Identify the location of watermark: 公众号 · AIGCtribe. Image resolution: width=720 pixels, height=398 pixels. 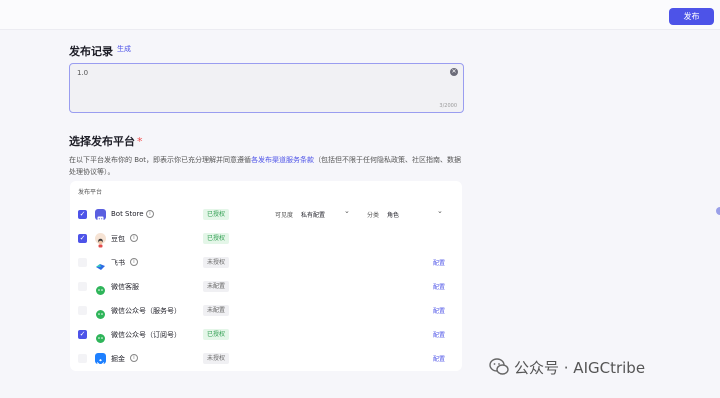
(566, 367).